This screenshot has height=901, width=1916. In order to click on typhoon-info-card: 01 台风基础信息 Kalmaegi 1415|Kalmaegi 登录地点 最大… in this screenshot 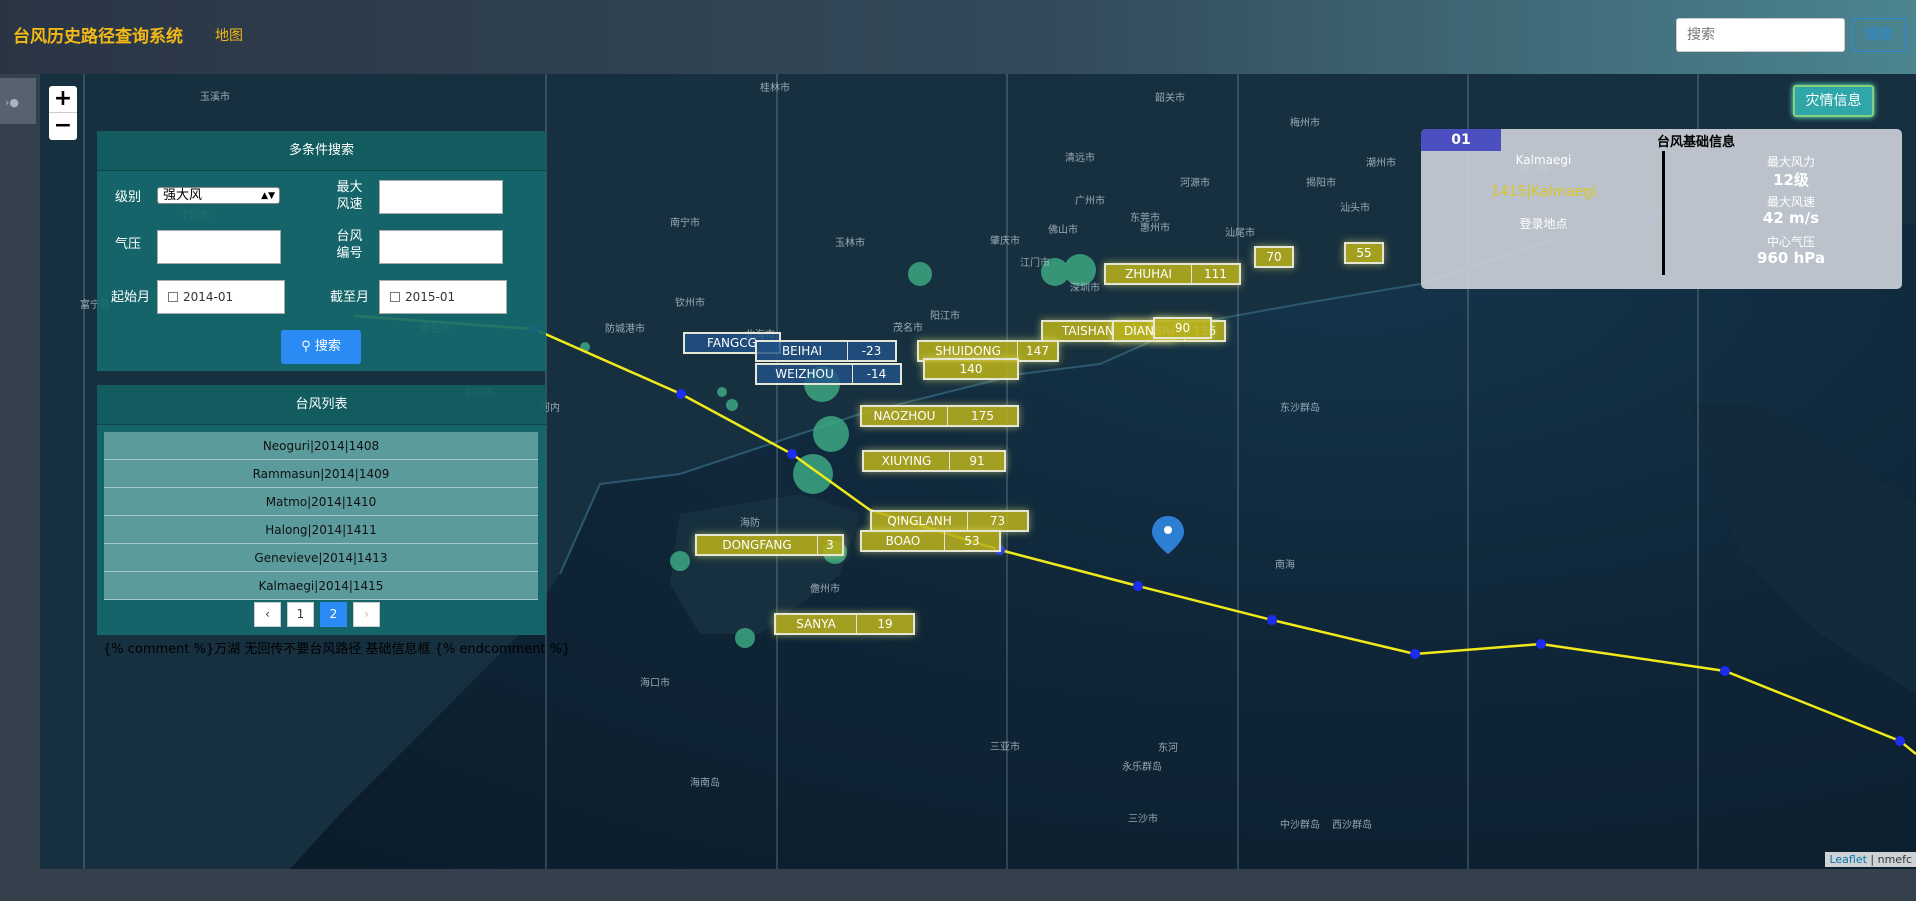, I will do `click(1661, 209)`.